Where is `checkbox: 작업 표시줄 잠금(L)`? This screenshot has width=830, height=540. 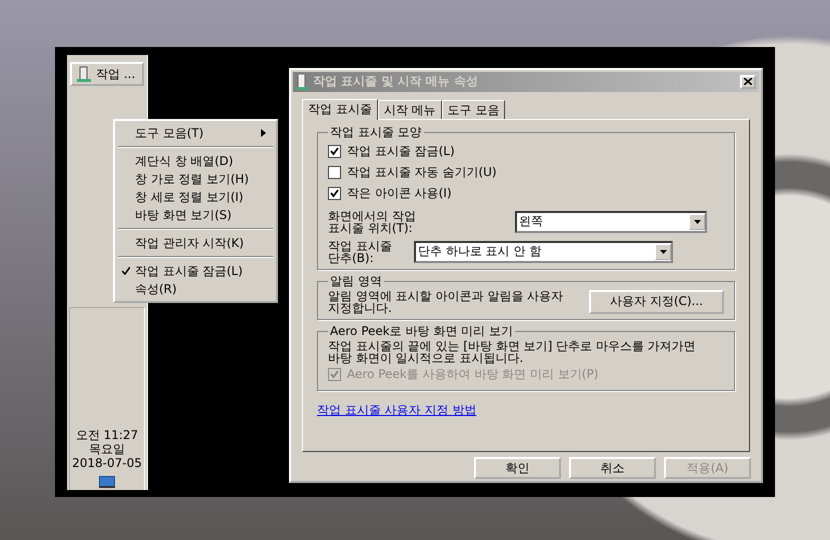 checkbox: 작업 표시줄 잠금(L) is located at coordinates (526, 151).